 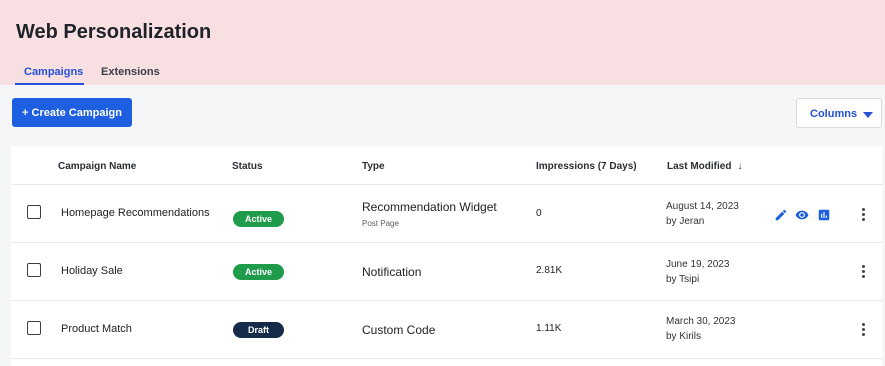 What do you see at coordinates (114, 32) in the screenshot?
I see `page-title: Web Personalization` at bounding box center [114, 32].